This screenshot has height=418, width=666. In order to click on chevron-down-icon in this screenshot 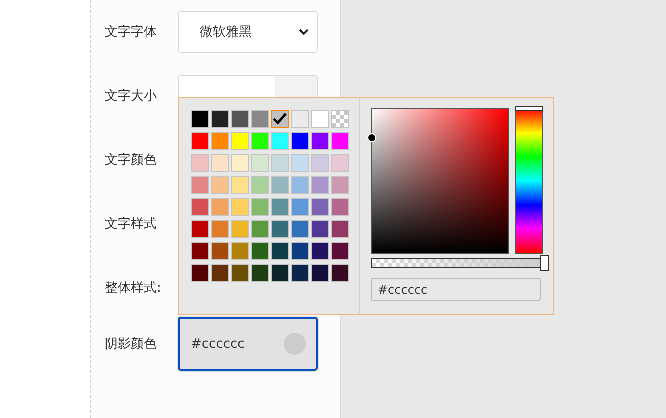, I will do `click(304, 32)`.